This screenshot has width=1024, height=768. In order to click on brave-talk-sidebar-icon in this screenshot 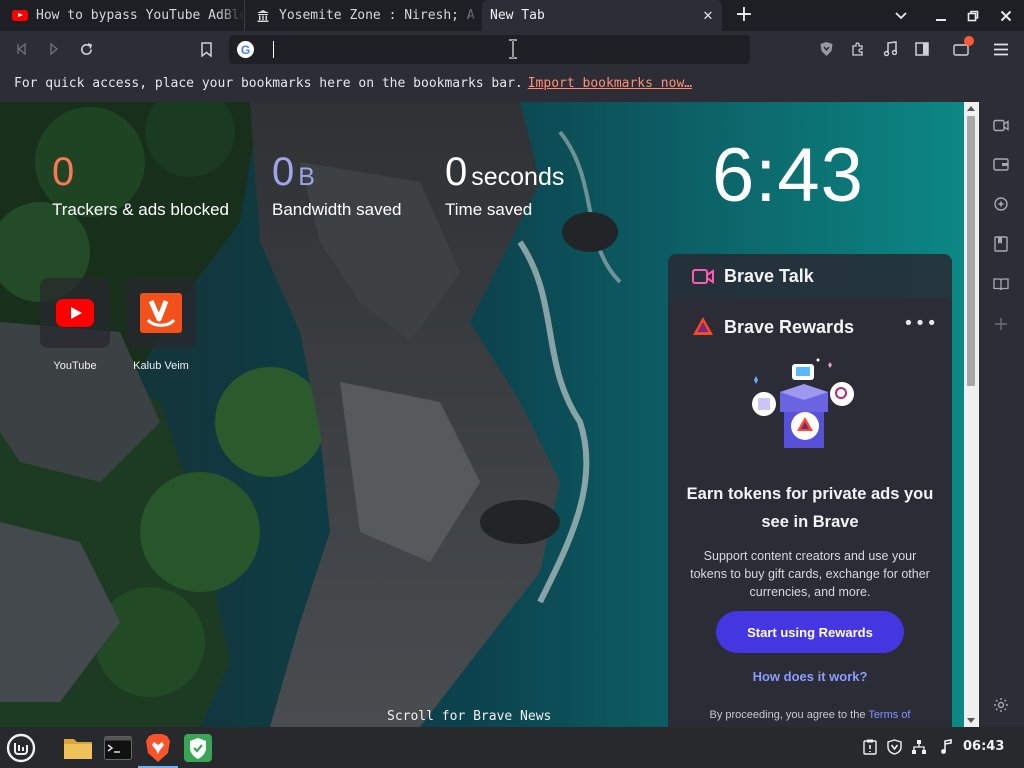, I will do `click(1001, 125)`.